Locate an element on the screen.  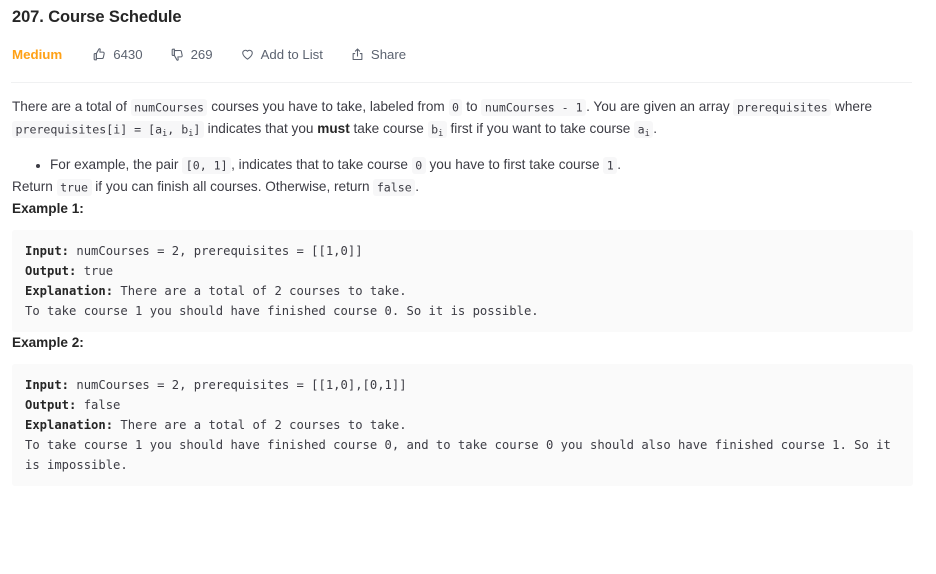
difficulty-badge: Medium is located at coordinates (37, 54).